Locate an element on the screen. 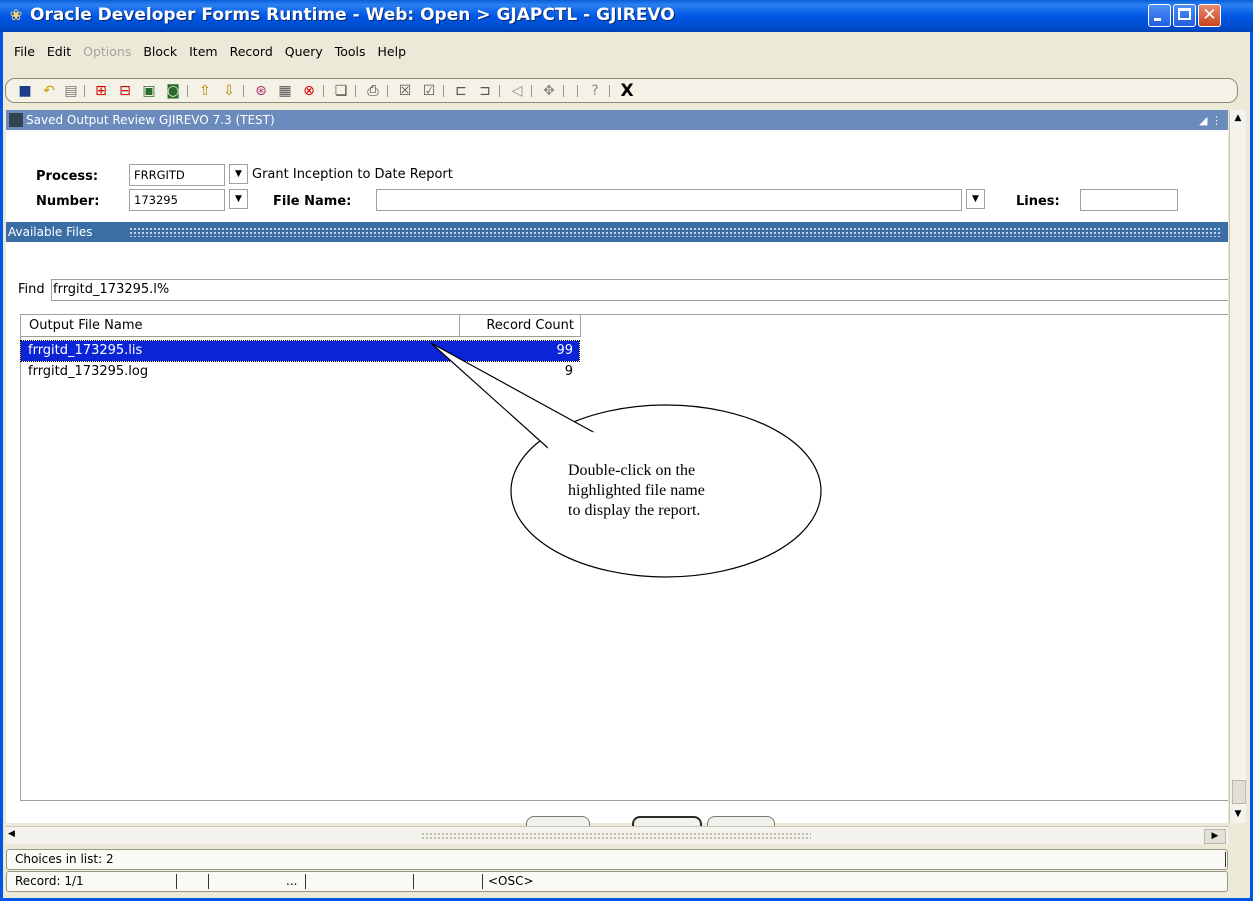  minimize-button is located at coordinates (1159, 15).